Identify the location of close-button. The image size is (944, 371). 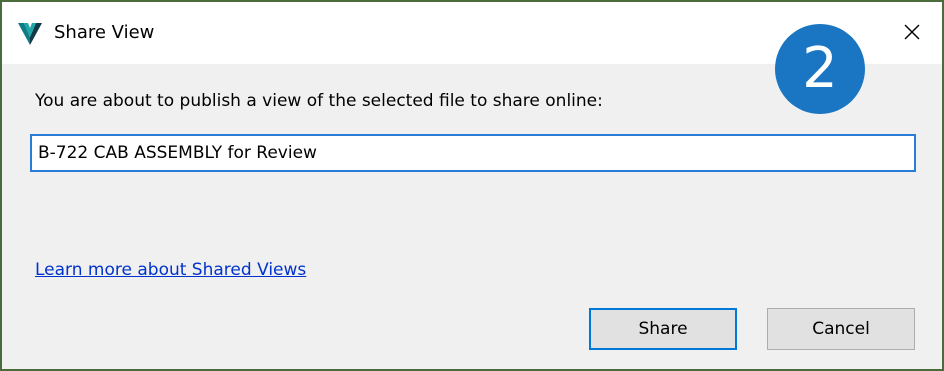
(912, 34).